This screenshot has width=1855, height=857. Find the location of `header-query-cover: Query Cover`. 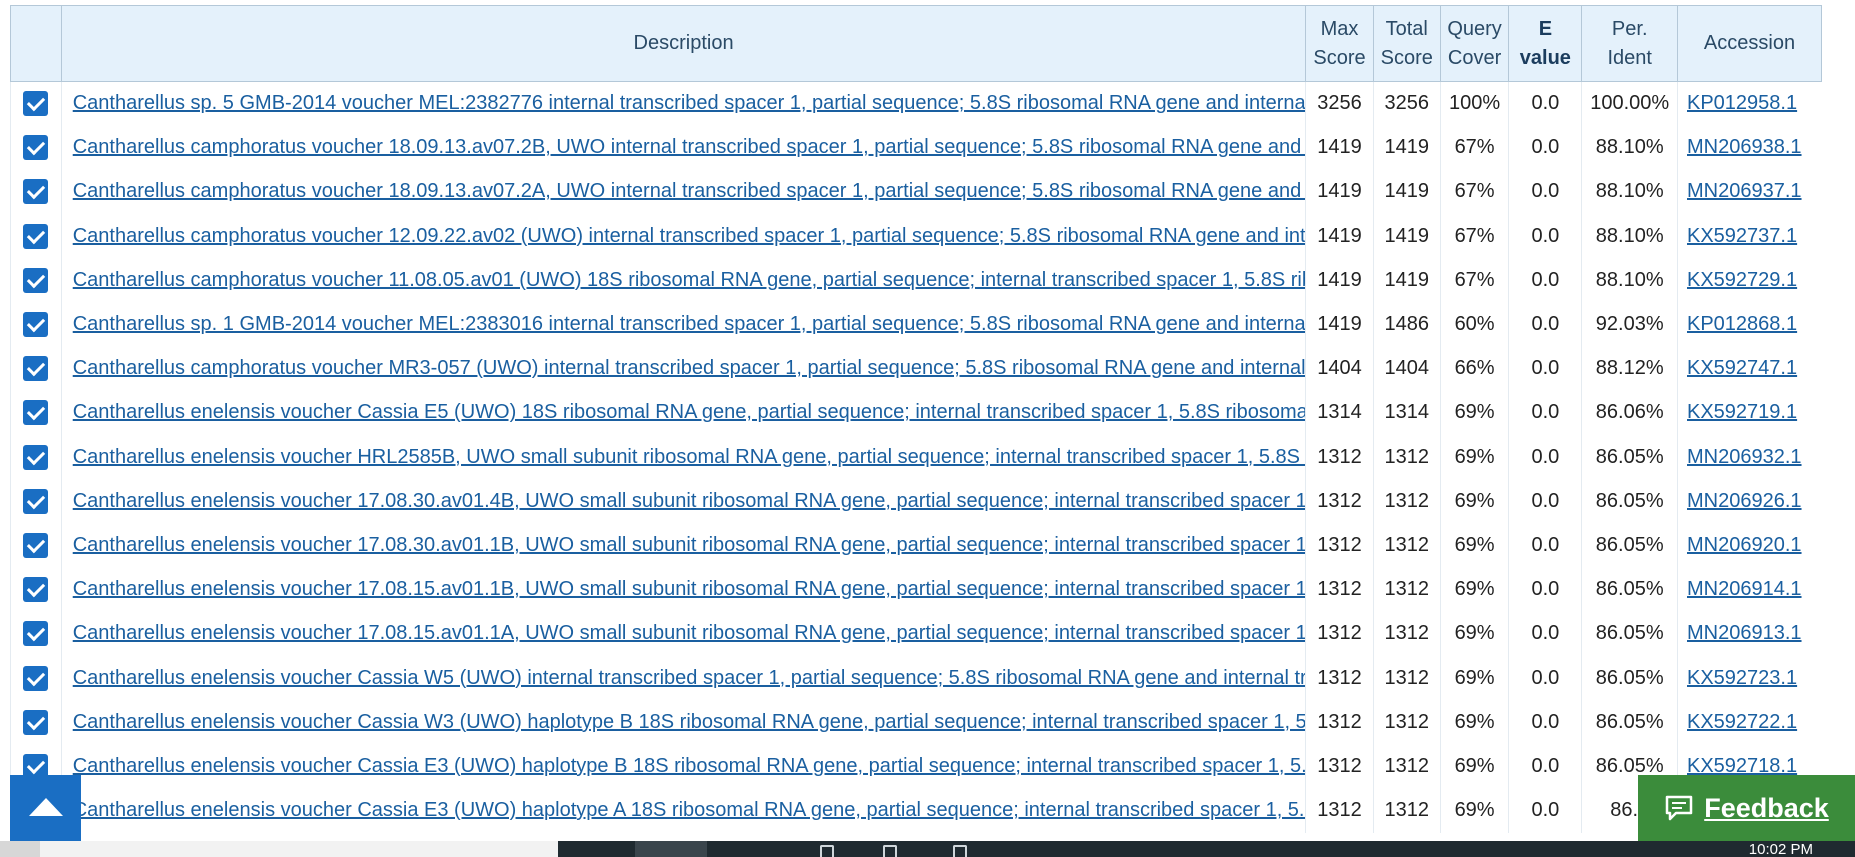

header-query-cover: Query Cover is located at coordinates (1474, 43).